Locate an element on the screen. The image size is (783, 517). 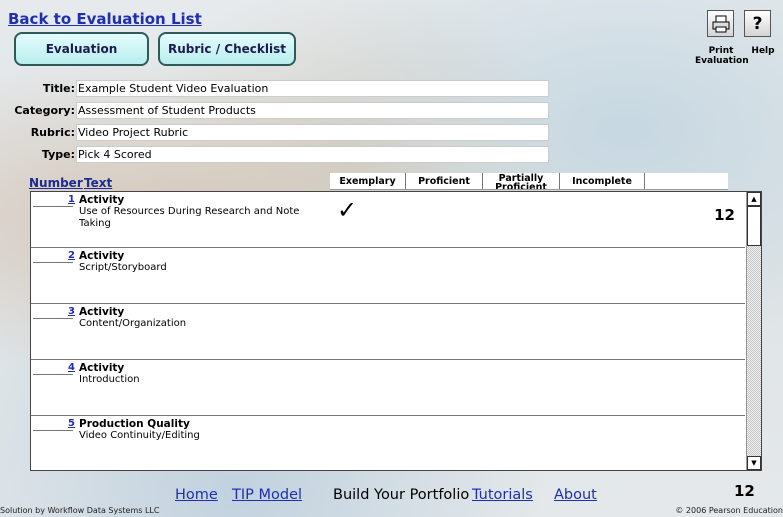
column-header-text: Text is located at coordinates (98, 183).